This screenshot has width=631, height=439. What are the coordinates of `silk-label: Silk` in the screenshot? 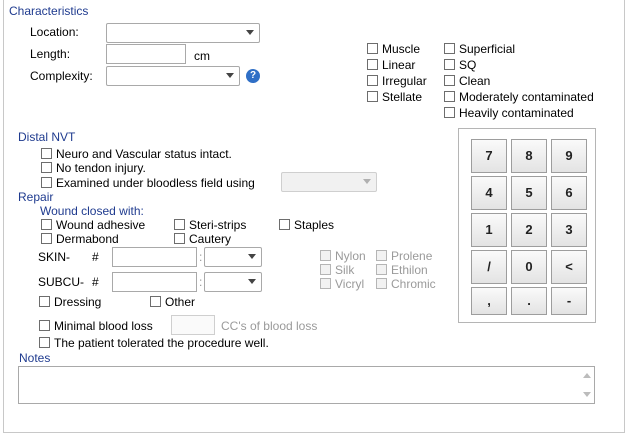 It's located at (345, 270).